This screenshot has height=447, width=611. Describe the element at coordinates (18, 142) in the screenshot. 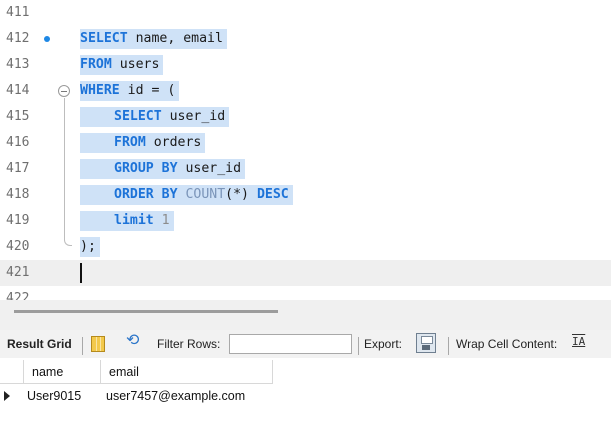

I see `line-number: 416` at that location.